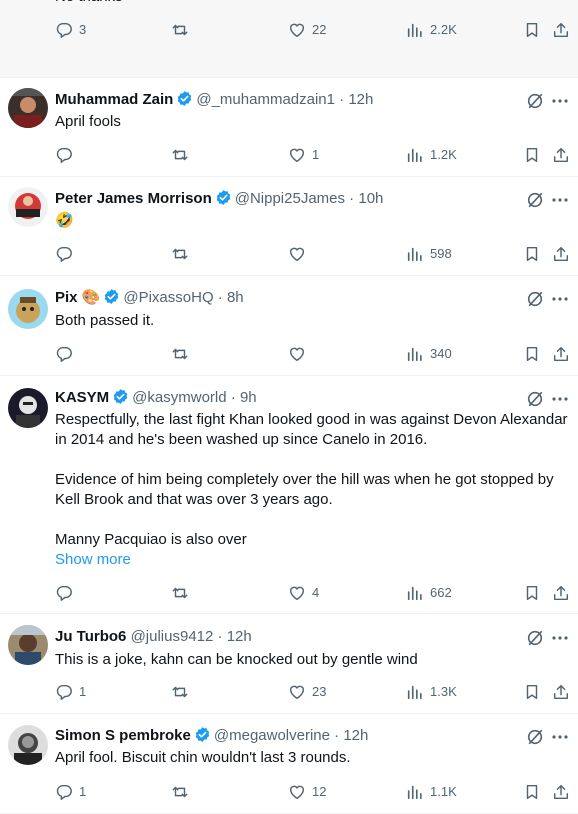 This screenshot has width=578, height=814. Describe the element at coordinates (307, 792) in the screenshot. I see `like-button: 12` at that location.